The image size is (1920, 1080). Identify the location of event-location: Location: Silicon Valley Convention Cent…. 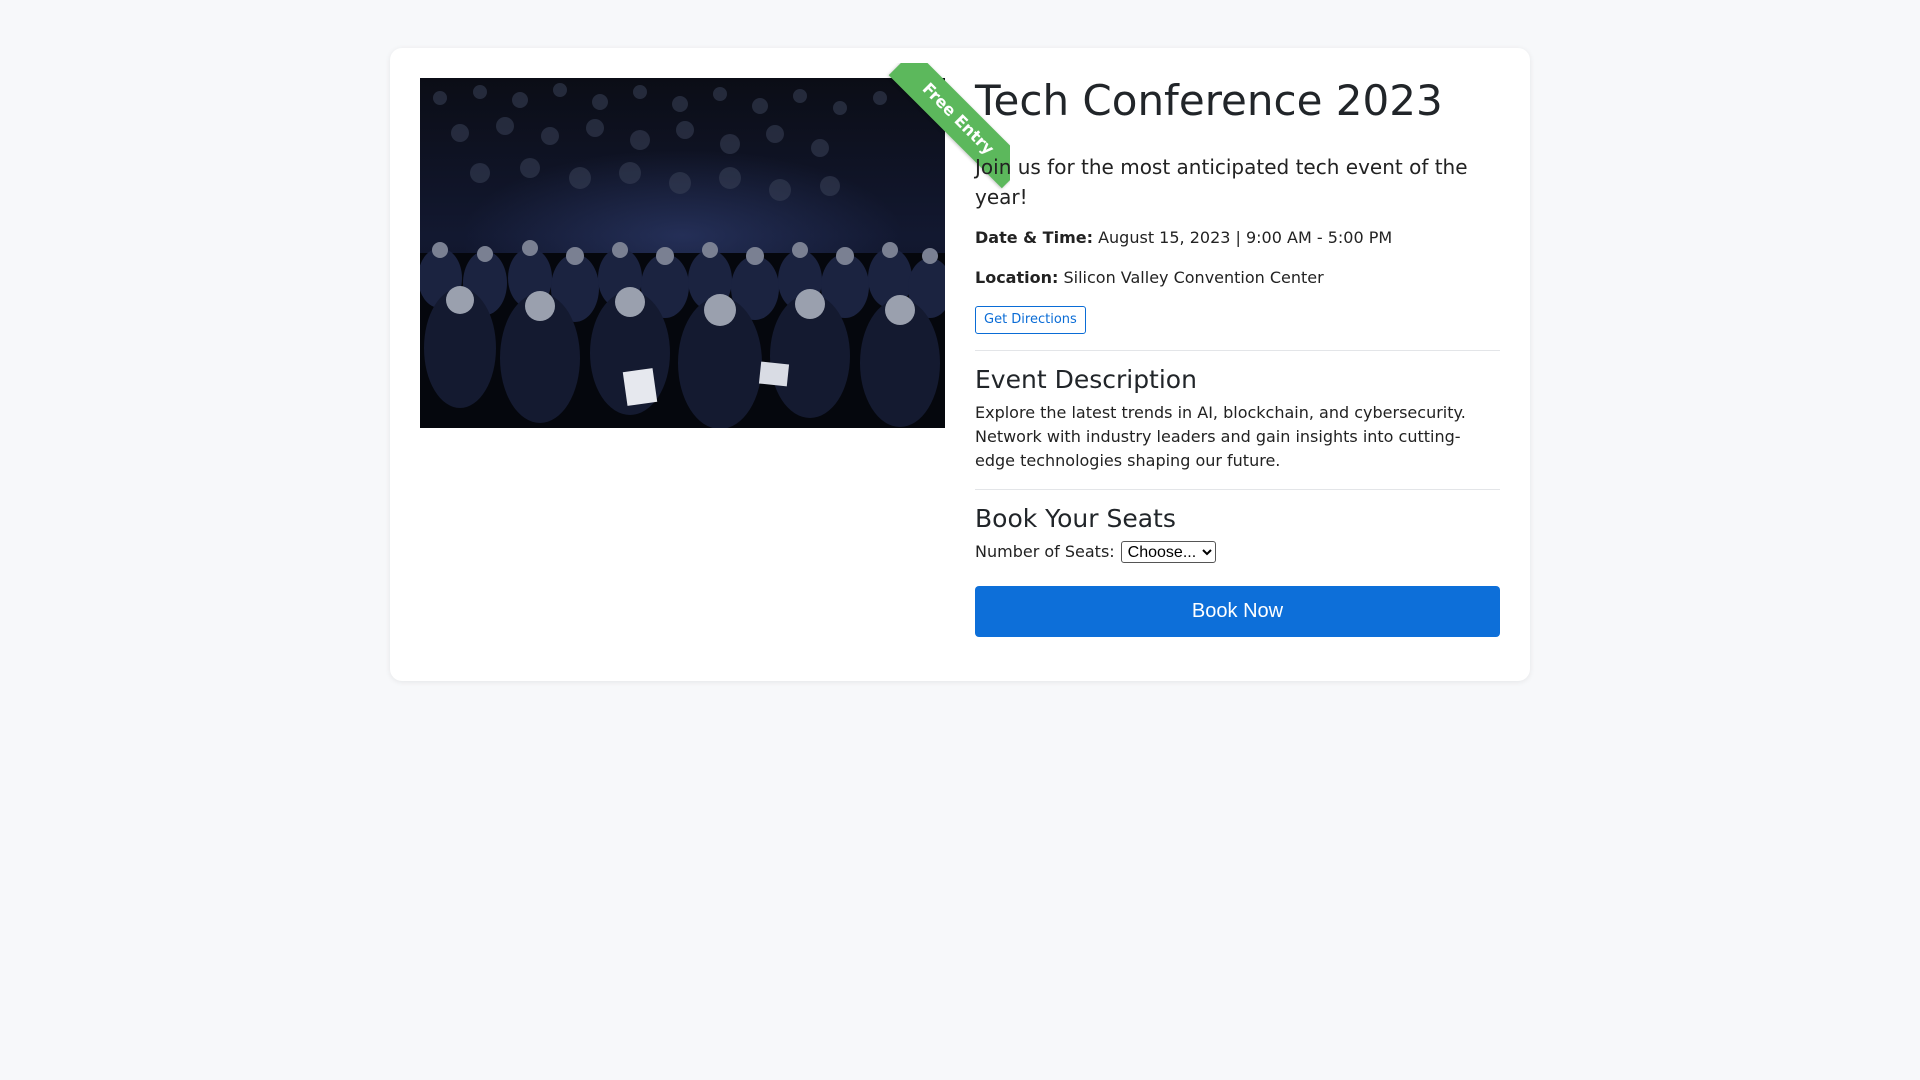
(1237, 278).